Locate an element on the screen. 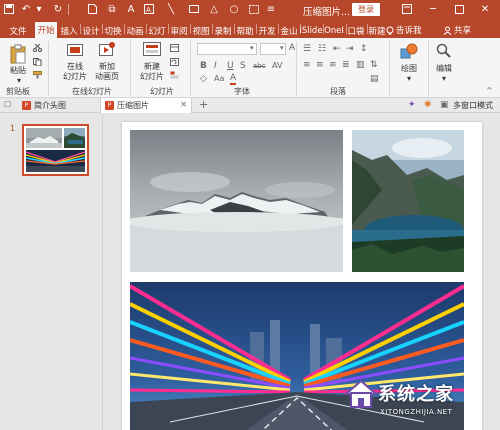  line-spacing-icon: ↕ is located at coordinates (364, 49).